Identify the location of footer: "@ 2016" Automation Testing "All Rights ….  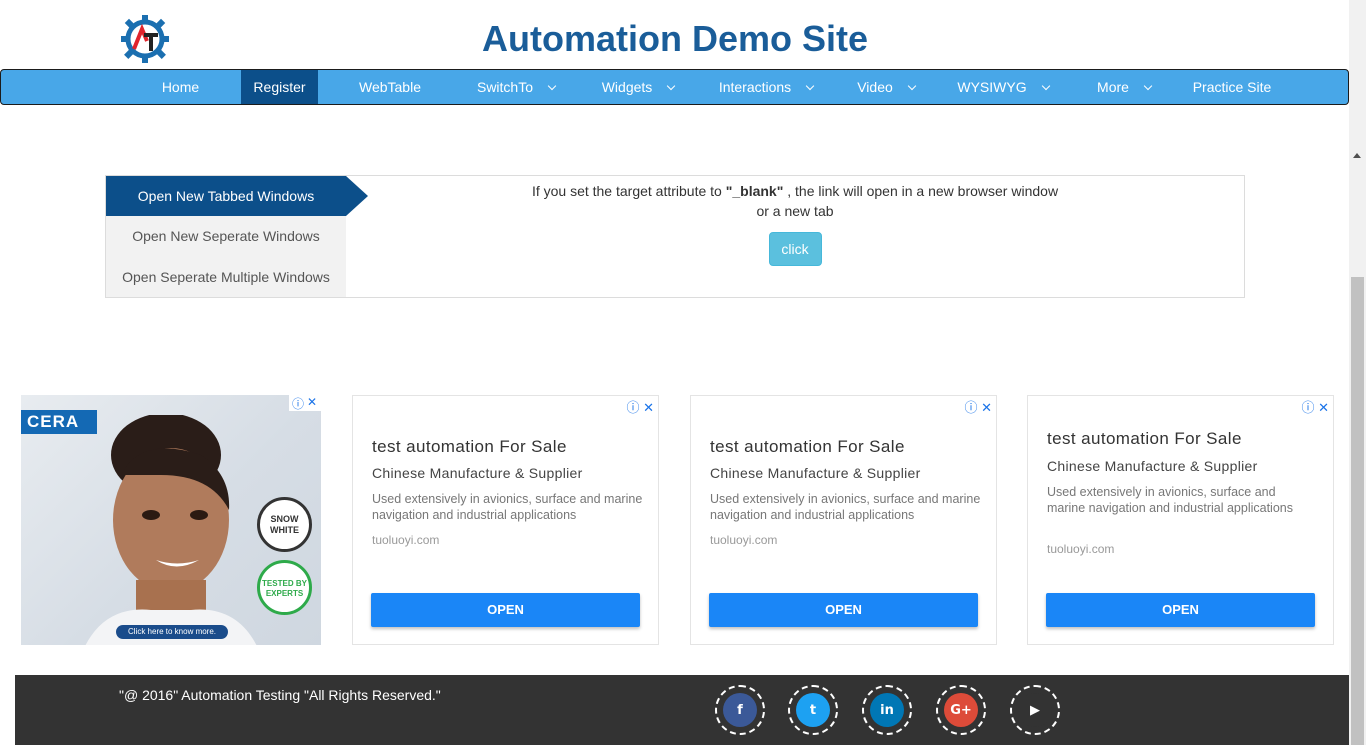
(682, 710).